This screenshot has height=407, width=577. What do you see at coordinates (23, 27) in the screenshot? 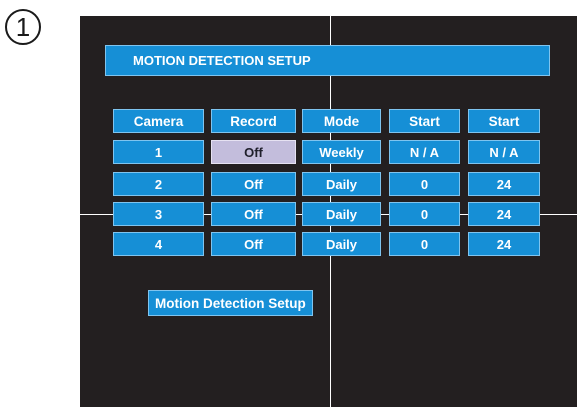
I see `step-number-badge: 1` at bounding box center [23, 27].